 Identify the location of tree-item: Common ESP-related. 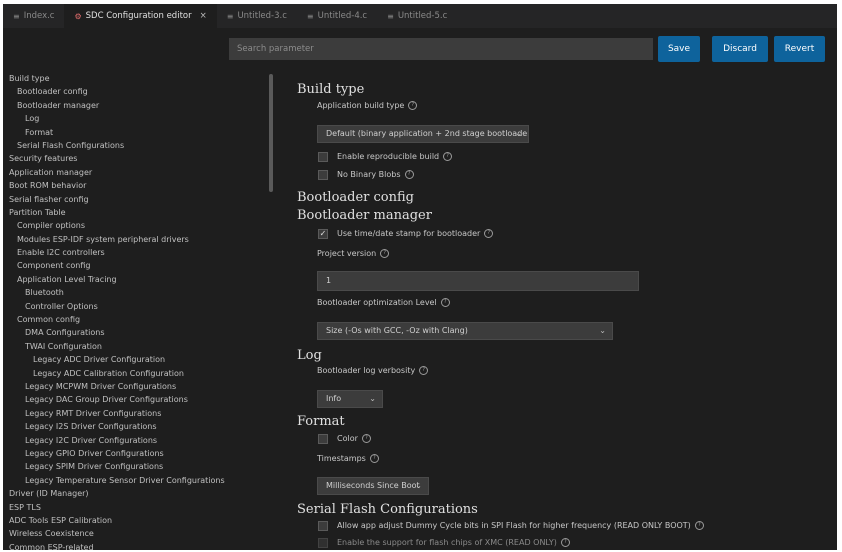
(136, 545).